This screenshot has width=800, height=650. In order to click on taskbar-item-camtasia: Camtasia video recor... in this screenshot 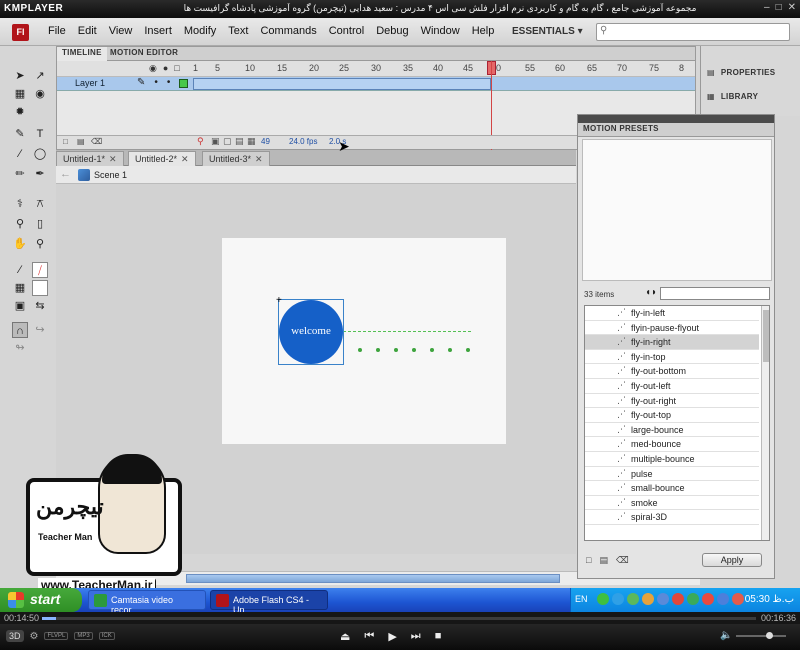, I will do `click(147, 602)`.